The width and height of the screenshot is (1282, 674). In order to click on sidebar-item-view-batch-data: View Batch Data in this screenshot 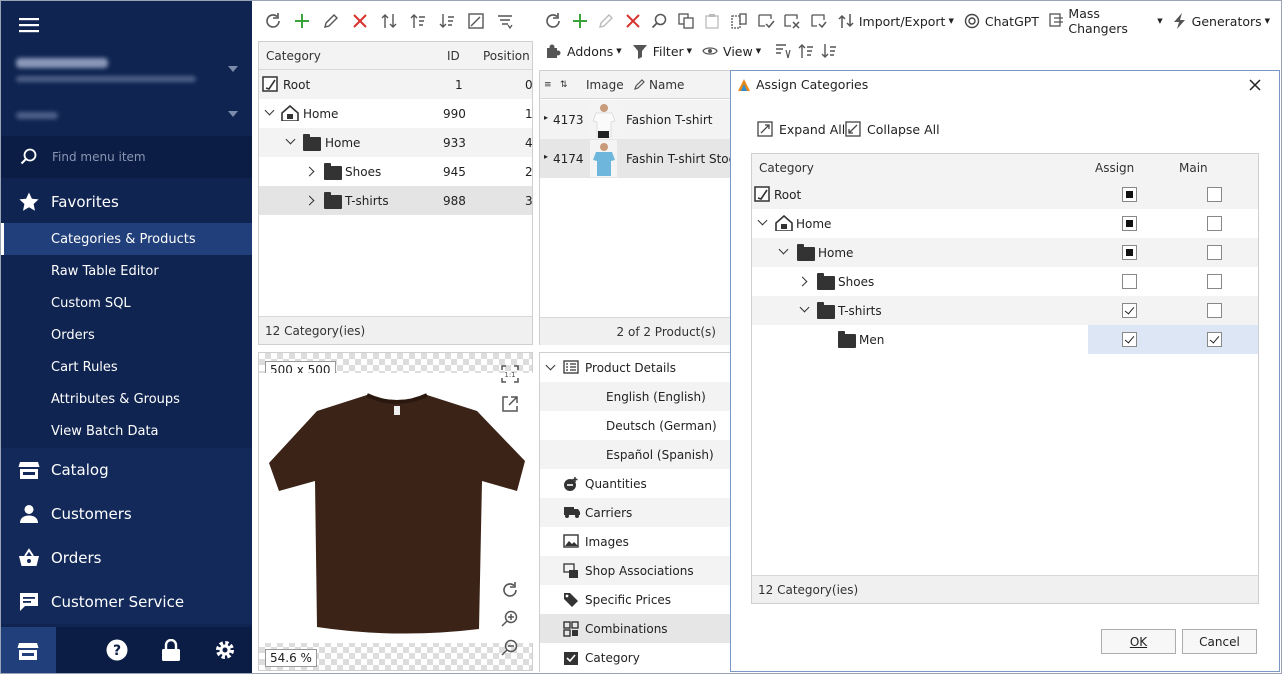, I will do `click(126, 431)`.